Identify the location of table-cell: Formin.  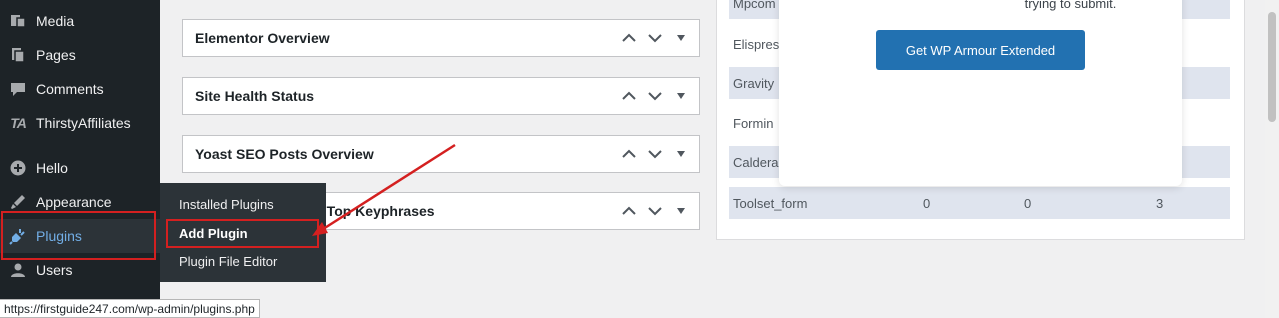
(753, 123).